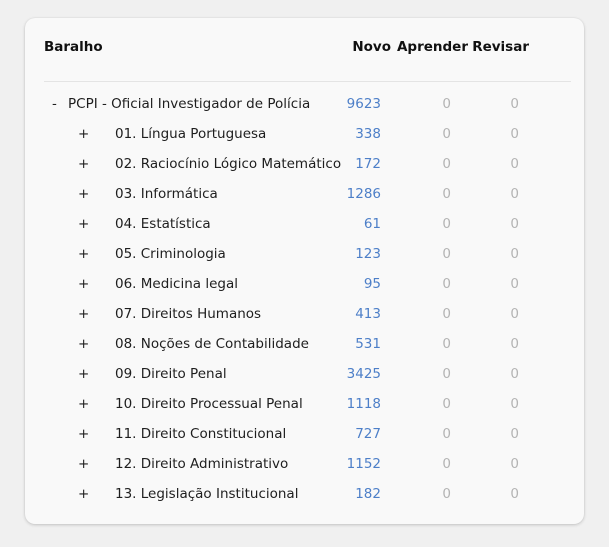 The image size is (609, 547). I want to click on table-header: Baralho Novo Aprender Revisar, so click(307, 60).